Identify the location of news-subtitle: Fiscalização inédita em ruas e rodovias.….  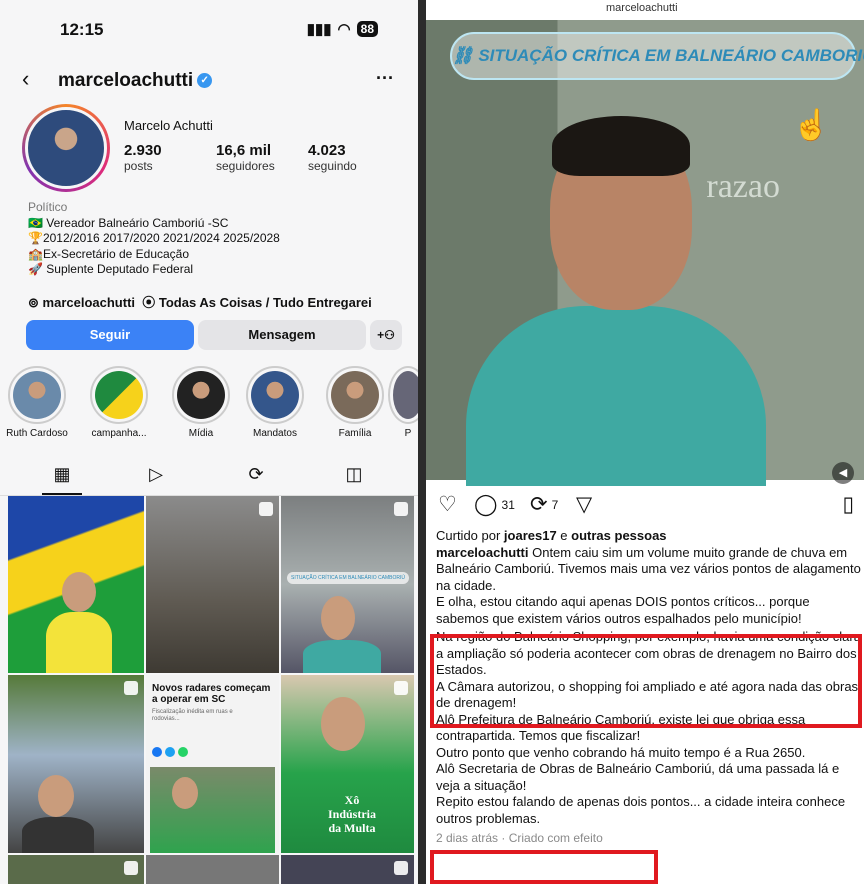
(192, 715).